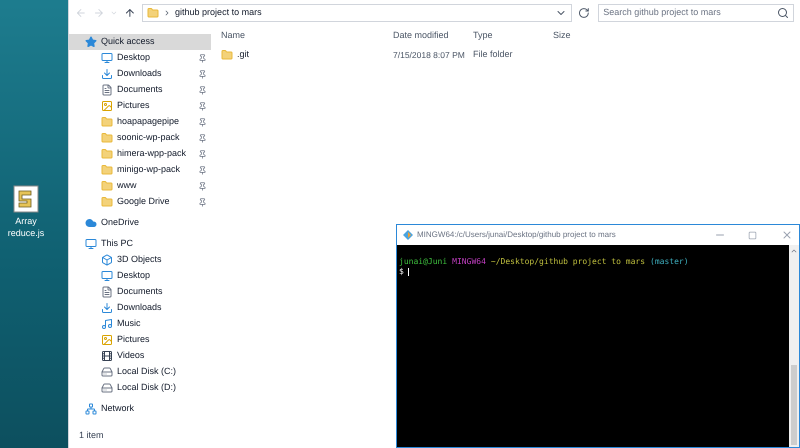 The height and width of the screenshot is (448, 800). What do you see at coordinates (92, 435) in the screenshot?
I see `status-text: 1 item` at bounding box center [92, 435].